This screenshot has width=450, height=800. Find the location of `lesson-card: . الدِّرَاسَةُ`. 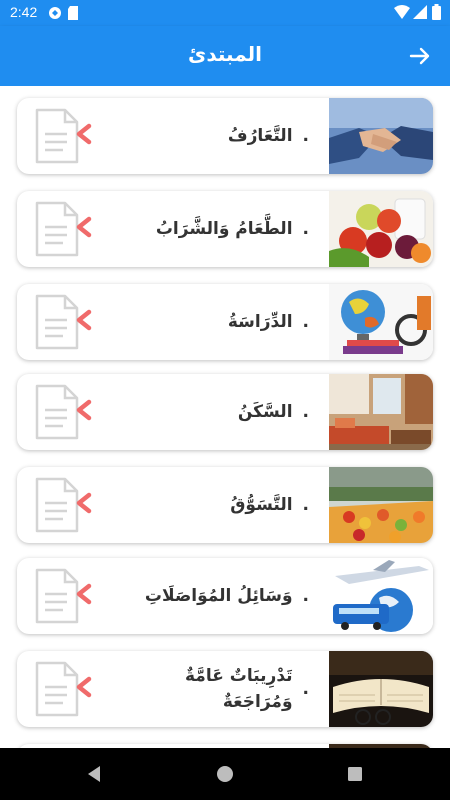

lesson-card: . الدِّرَاسَةُ is located at coordinates (225, 322).